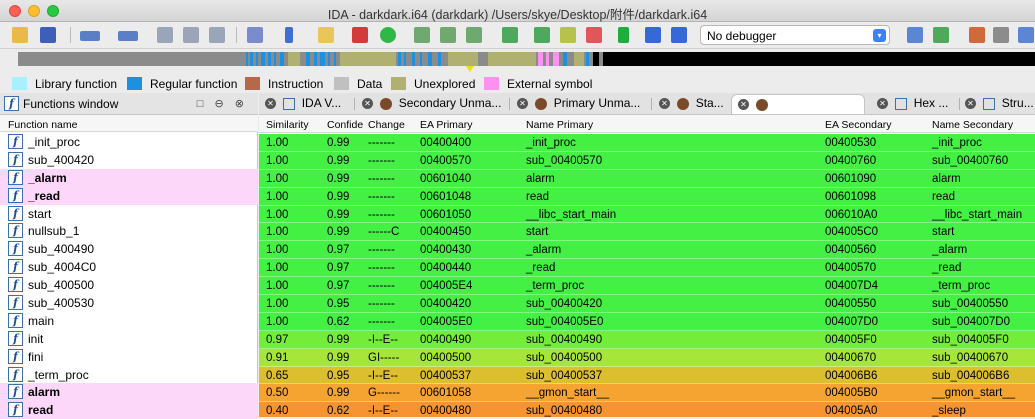 The height and width of the screenshot is (419, 1035). What do you see at coordinates (858, 125) in the screenshot?
I see `column-header-ea-secondary: EA Secondary` at bounding box center [858, 125].